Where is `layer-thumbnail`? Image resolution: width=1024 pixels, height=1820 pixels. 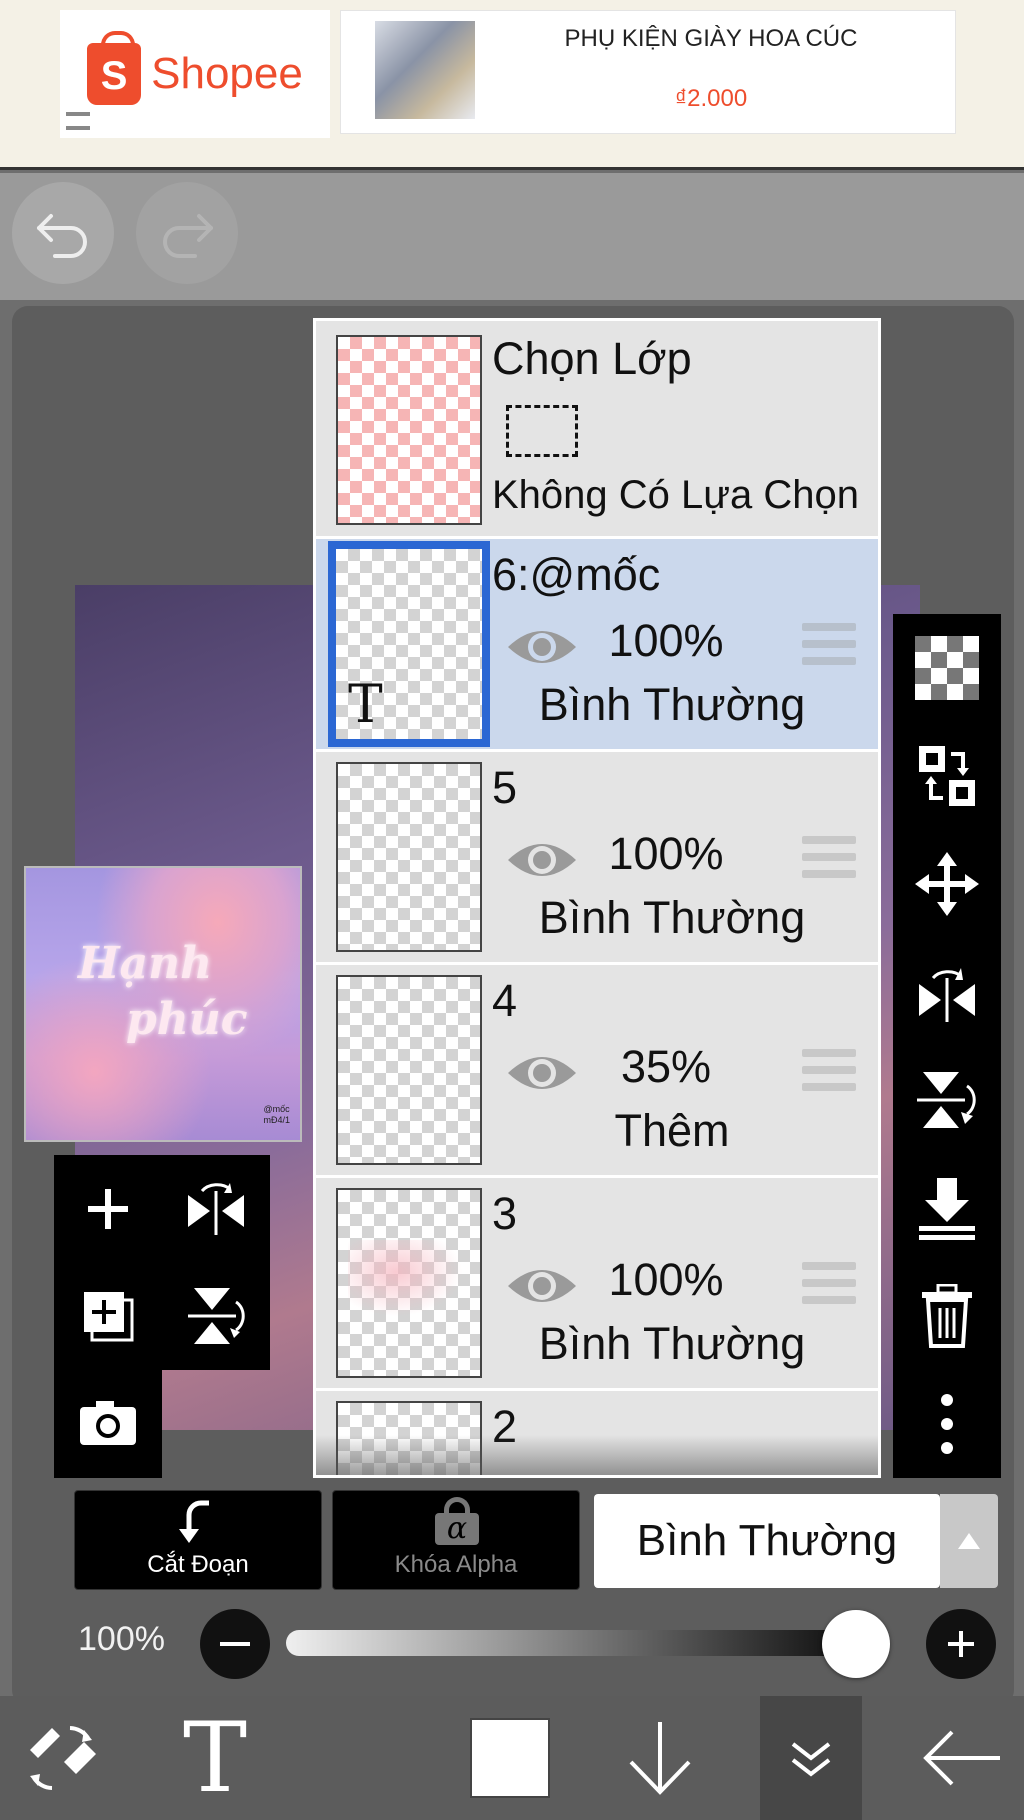
layer-thumbnail is located at coordinates (409, 857).